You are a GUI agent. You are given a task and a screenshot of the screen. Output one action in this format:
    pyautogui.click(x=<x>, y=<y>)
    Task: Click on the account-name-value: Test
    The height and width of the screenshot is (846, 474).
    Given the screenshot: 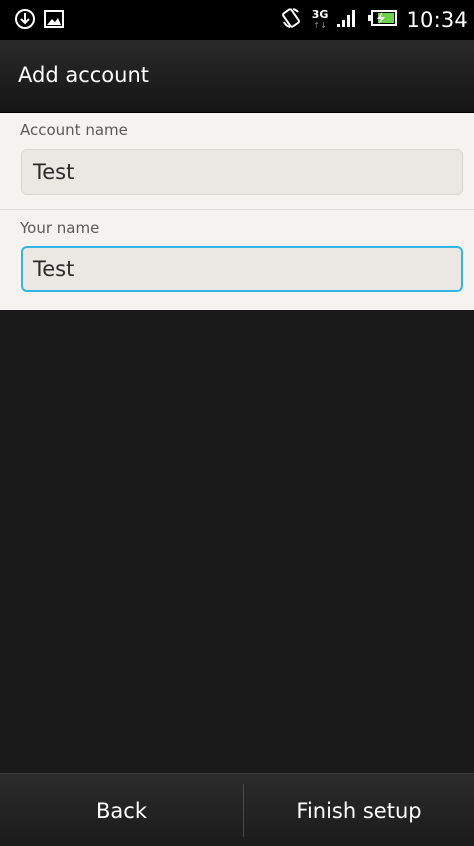 What is the action you would take?
    pyautogui.click(x=54, y=172)
    